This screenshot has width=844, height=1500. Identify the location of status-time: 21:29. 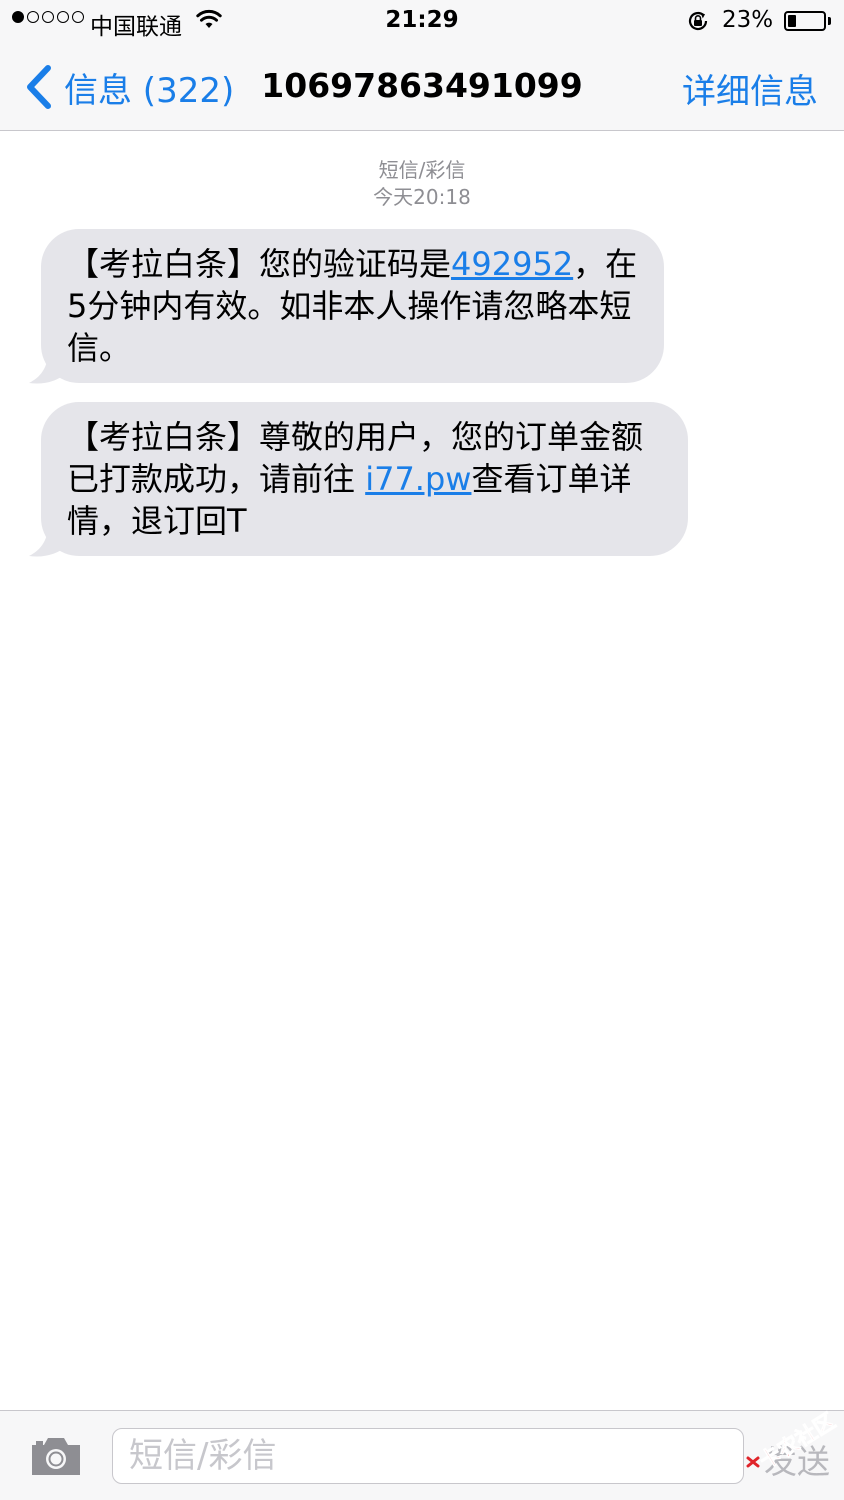
(422, 20).